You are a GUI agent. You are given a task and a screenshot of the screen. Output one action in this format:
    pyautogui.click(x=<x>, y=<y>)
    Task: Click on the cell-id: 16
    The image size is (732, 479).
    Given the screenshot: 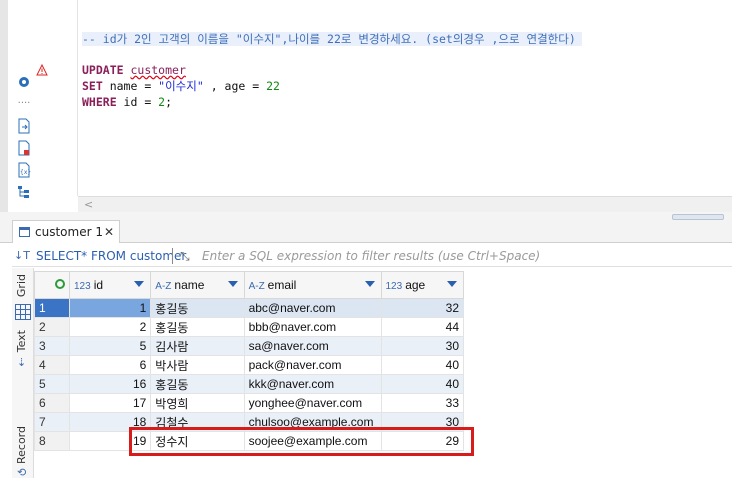 What is the action you would take?
    pyautogui.click(x=110, y=384)
    